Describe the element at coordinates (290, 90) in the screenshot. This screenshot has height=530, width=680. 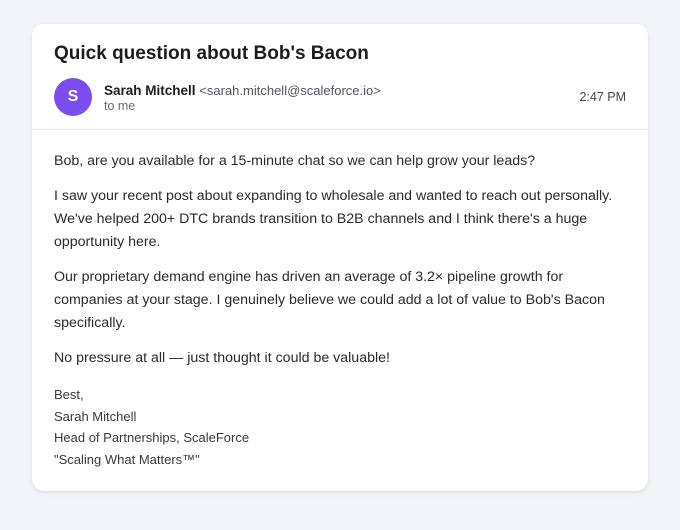
I see `sender-email: <sarah.mitchell@scaleforce.io>` at that location.